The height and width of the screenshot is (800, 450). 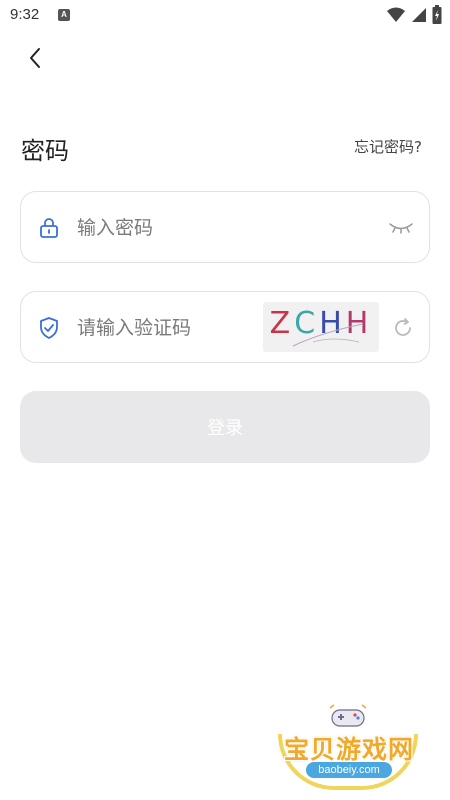 I want to click on password-field, so click(x=225, y=227).